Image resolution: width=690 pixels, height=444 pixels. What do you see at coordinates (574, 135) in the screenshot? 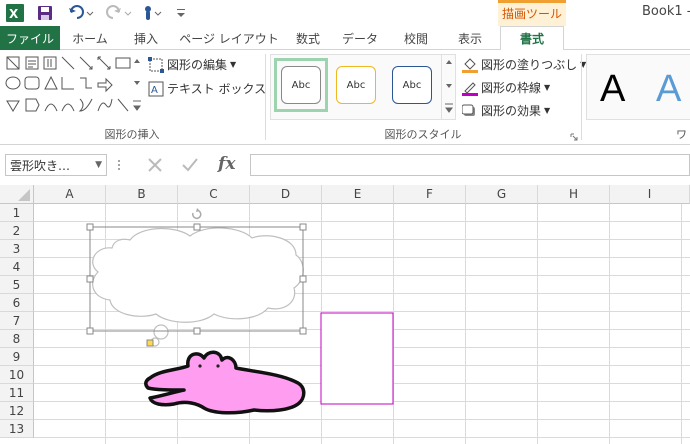
I see `dialog-launcher-icon` at bounding box center [574, 135].